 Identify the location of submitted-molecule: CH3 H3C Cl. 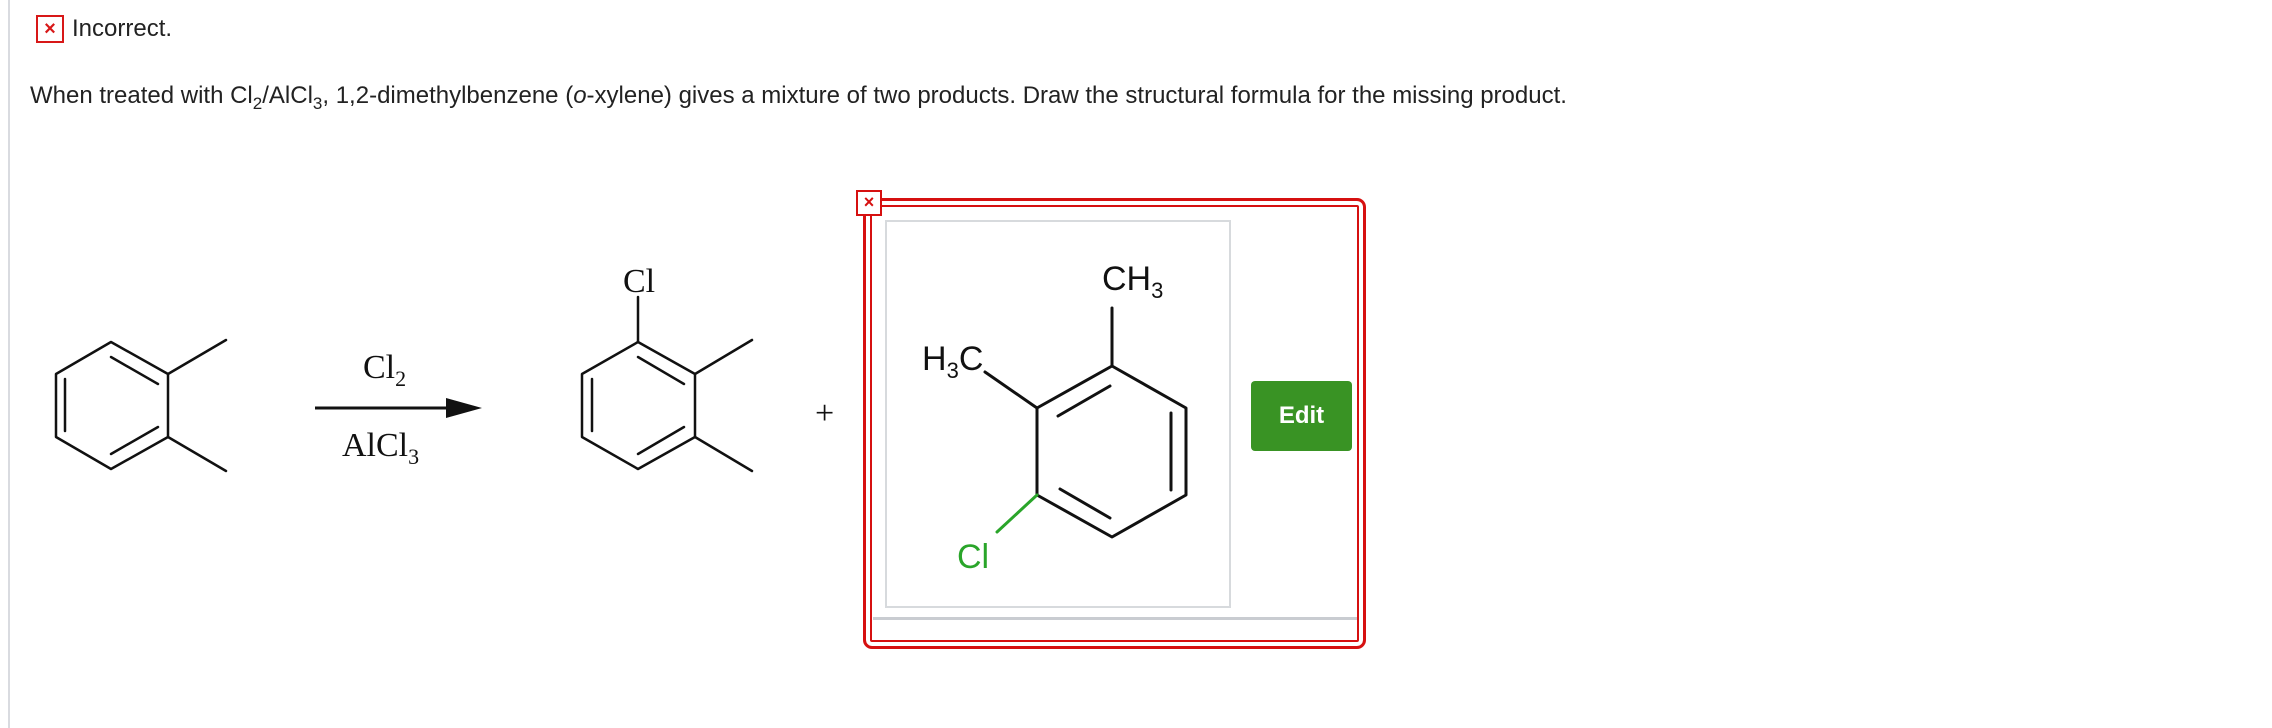
(1055, 418).